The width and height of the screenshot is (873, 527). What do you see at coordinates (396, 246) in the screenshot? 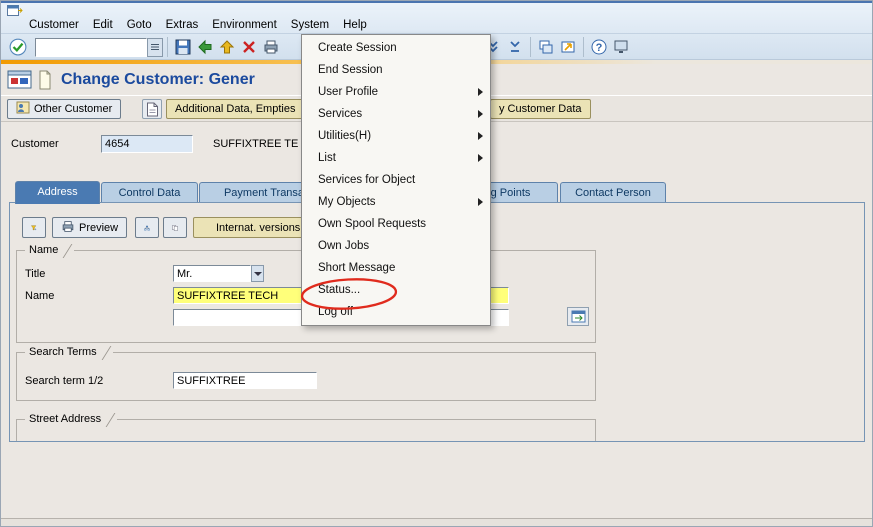
I see `menu-item-own-jobs: Own Jobs` at bounding box center [396, 246].